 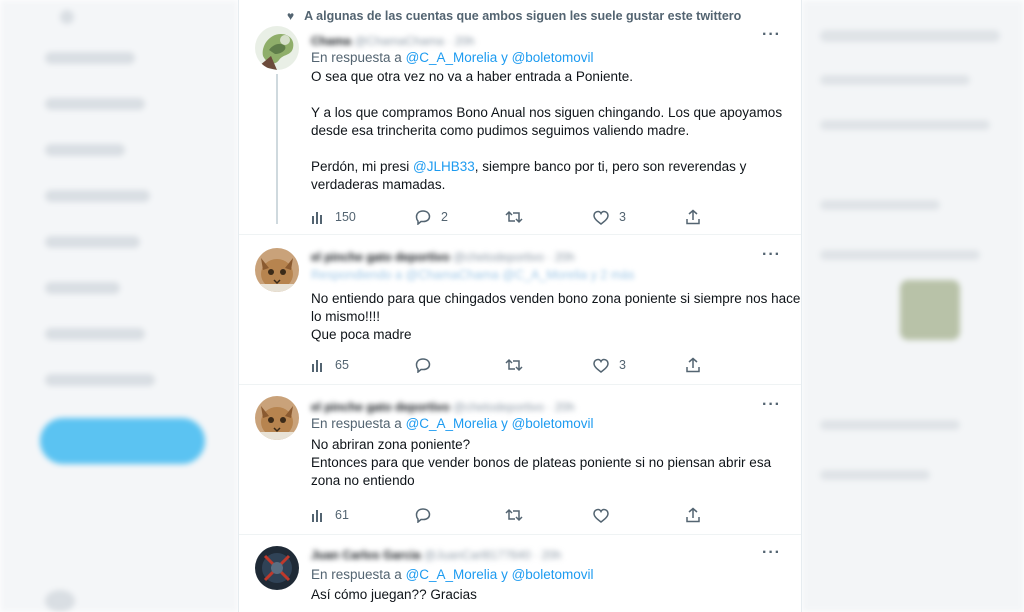 What do you see at coordinates (342, 365) in the screenshot?
I see `views-count: 65` at bounding box center [342, 365].